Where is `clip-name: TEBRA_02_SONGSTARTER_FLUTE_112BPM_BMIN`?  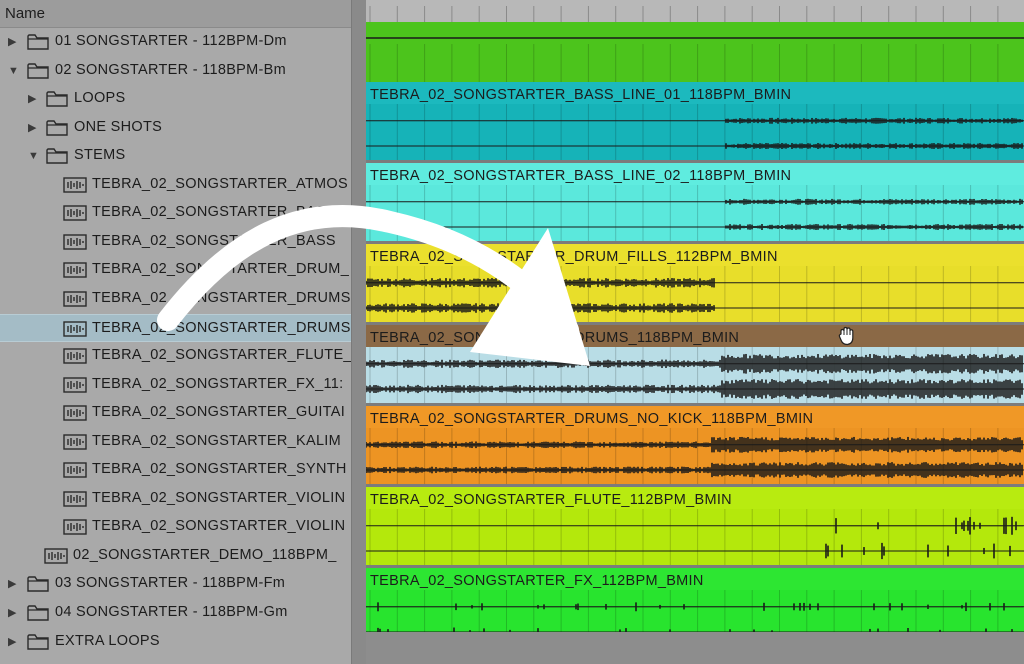 clip-name: TEBRA_02_SONGSTARTER_FLUTE_112BPM_BMIN is located at coordinates (551, 500).